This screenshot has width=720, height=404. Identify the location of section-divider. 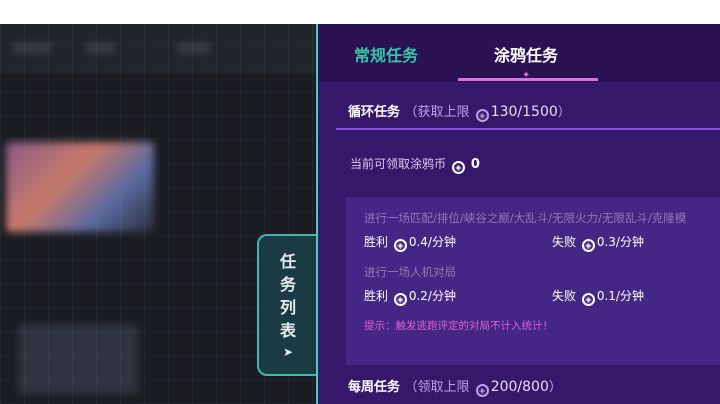
(528, 129).